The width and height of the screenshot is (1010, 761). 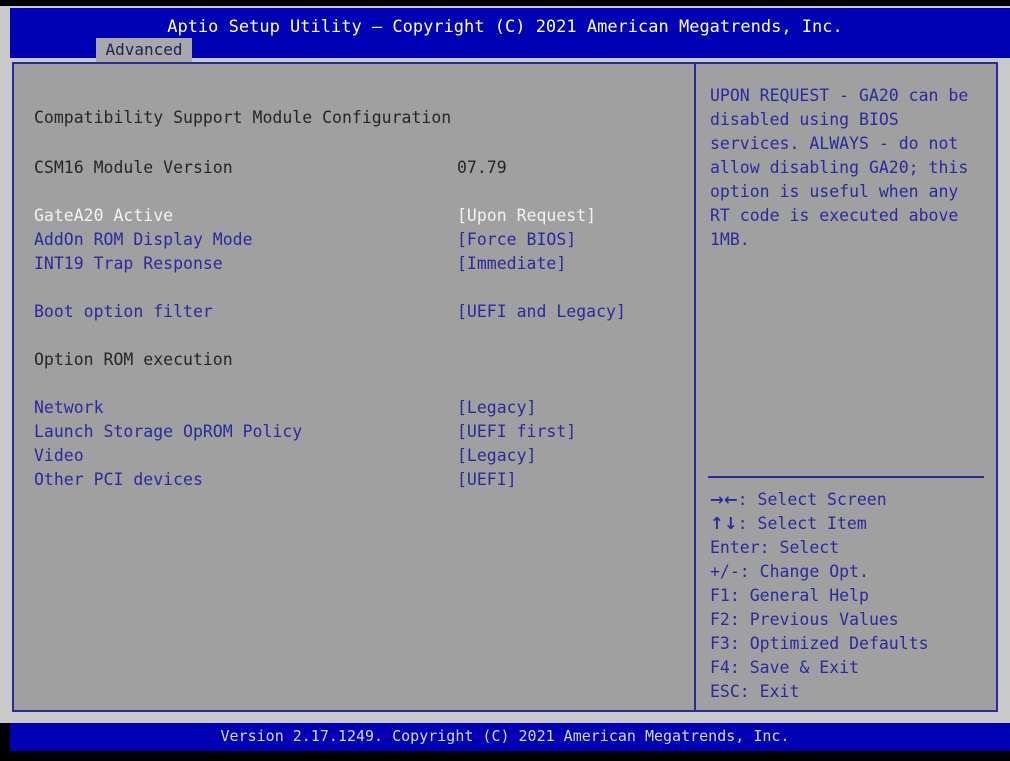 I want to click on setting-value: 07.79, so click(x=482, y=167).